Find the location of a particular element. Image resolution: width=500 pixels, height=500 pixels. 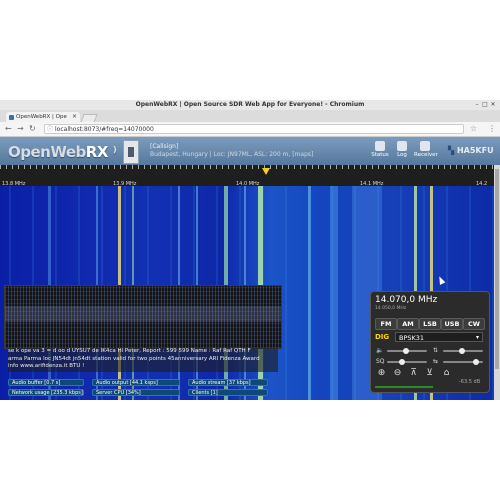

decoded-line: info www.arifidenza.it BTU ! is located at coordinates (46, 366).